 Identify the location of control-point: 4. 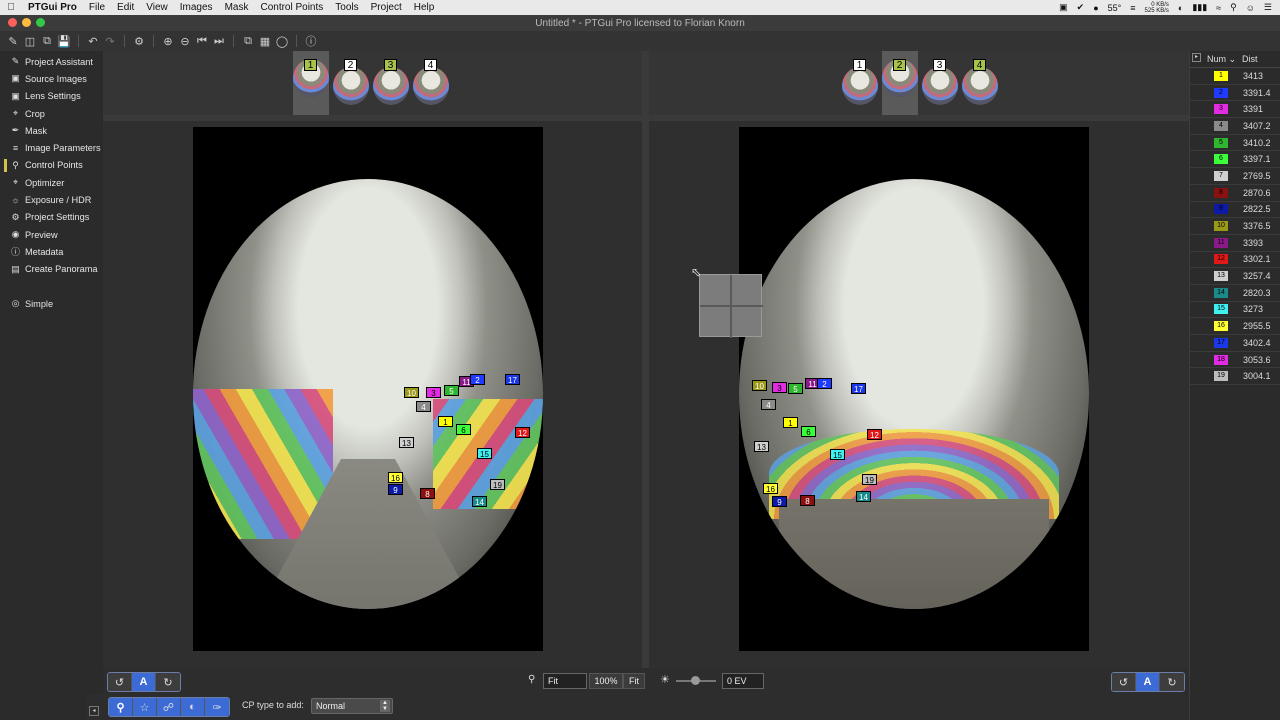
(423, 406).